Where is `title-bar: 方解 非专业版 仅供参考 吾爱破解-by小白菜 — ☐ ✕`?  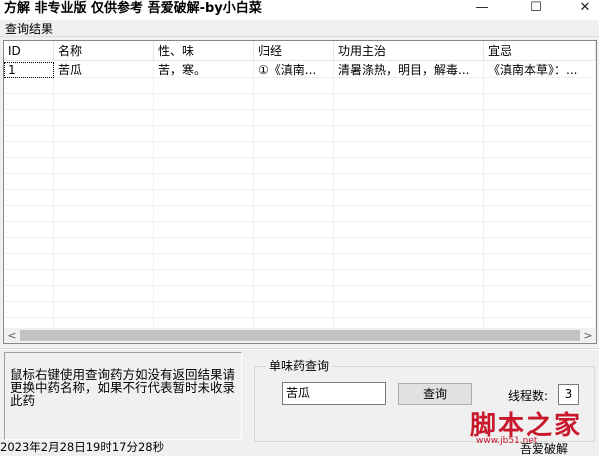
title-bar: 方解 非专业版 仅供参考 吾爱破解-by小白菜 — ☐ ✕ is located at coordinates (299, 10).